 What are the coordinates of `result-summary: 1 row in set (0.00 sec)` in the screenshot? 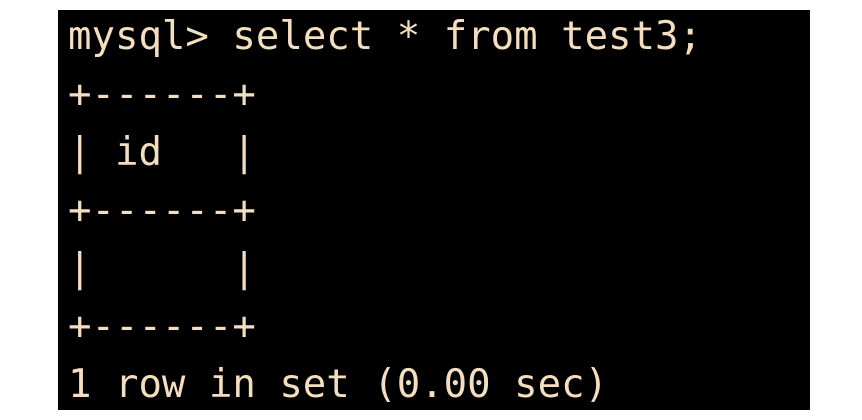 It's located at (338, 384).